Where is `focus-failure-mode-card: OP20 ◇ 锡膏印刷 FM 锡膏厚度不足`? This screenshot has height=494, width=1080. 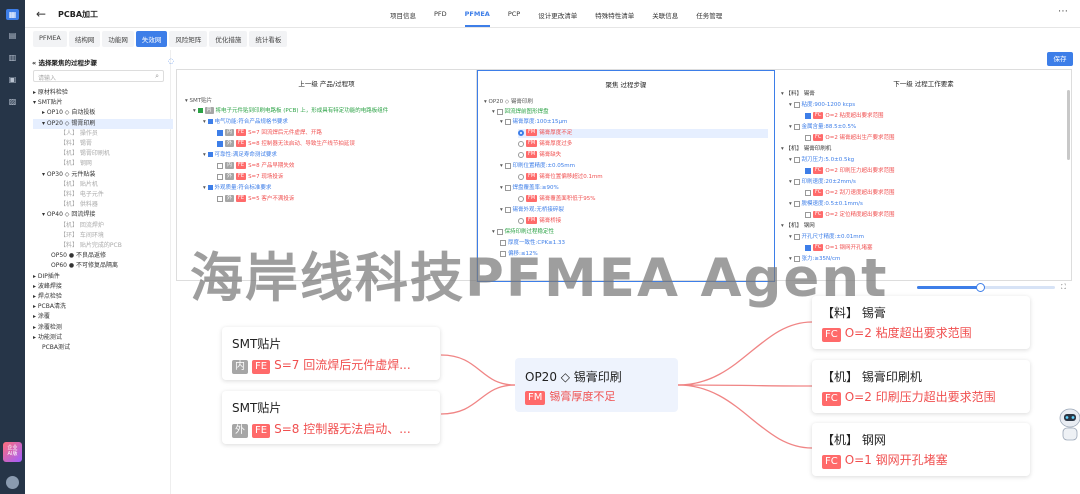
focus-failure-mode-card: OP20 ◇ 锡膏印刷 FM 锡膏厚度不足 is located at coordinates (596, 385).